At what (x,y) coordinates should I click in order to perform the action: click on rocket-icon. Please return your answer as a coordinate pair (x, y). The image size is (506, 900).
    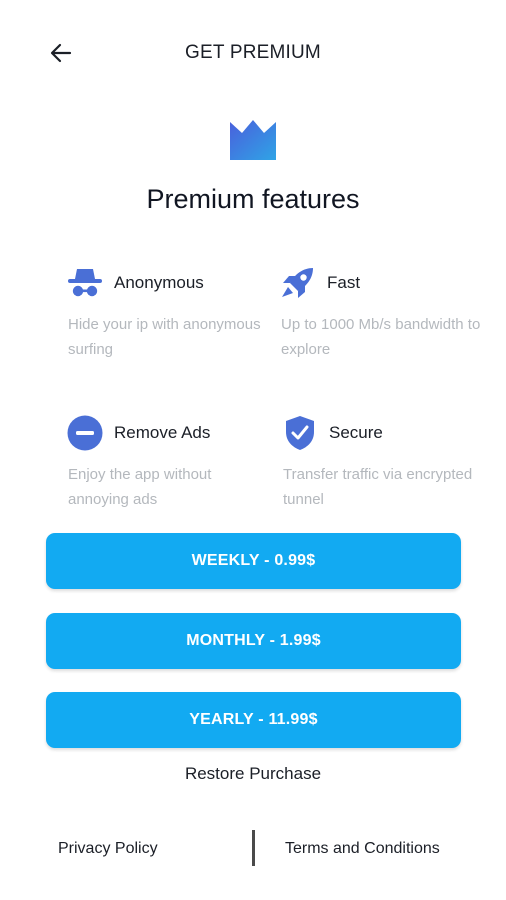
    Looking at the image, I should click on (298, 283).